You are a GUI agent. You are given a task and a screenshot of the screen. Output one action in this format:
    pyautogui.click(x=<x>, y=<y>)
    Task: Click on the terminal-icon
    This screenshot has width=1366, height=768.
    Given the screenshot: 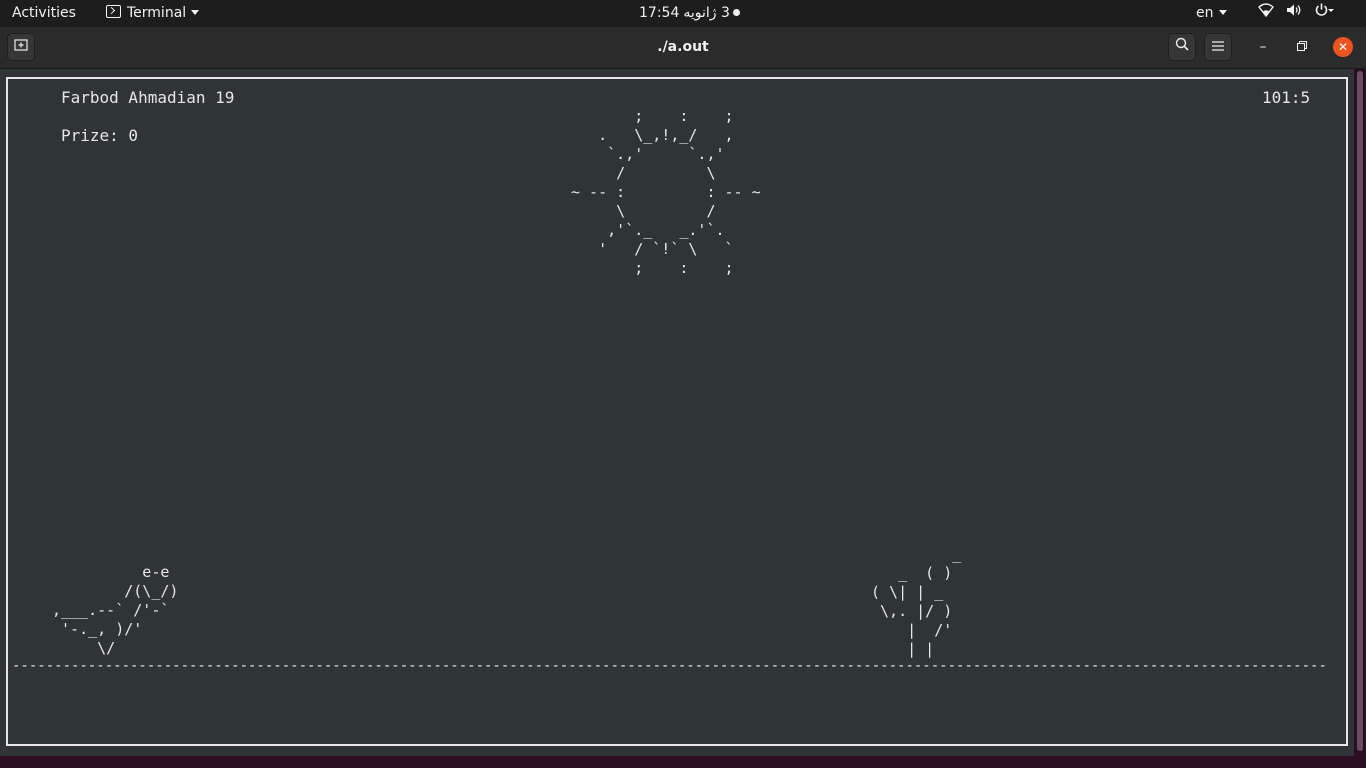 What is the action you would take?
    pyautogui.click(x=113, y=11)
    